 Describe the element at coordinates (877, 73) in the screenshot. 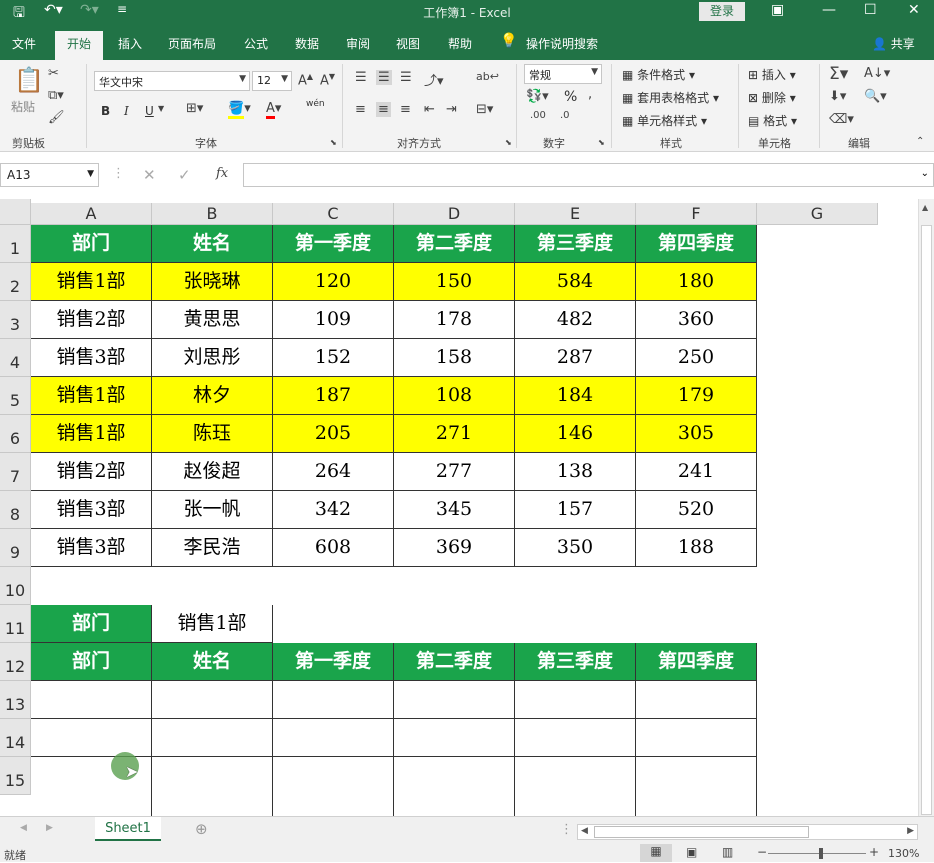

I see `sort-filter-icon: A↓▾` at that location.